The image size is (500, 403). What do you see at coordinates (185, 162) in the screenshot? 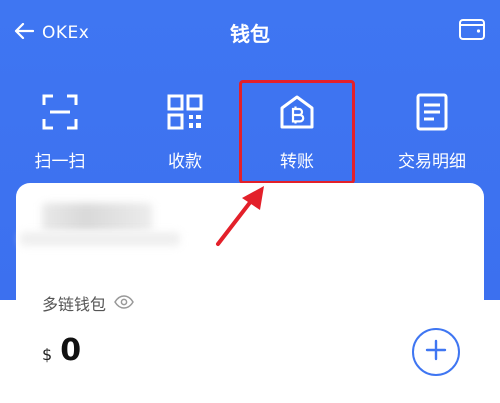
I see `receive-label: 收款` at bounding box center [185, 162].